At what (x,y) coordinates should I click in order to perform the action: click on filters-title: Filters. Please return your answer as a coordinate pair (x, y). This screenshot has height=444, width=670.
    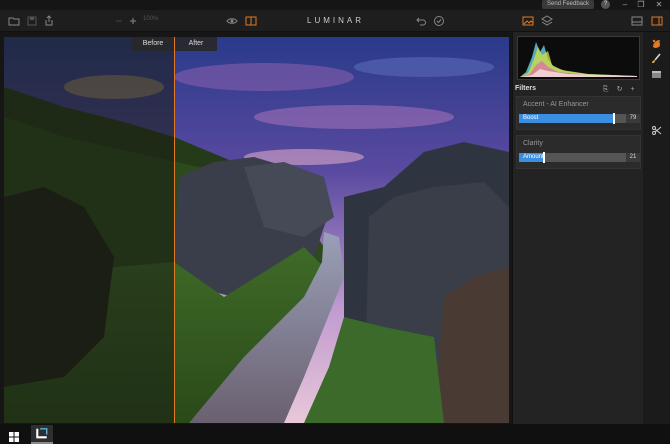
    Looking at the image, I should click on (526, 88).